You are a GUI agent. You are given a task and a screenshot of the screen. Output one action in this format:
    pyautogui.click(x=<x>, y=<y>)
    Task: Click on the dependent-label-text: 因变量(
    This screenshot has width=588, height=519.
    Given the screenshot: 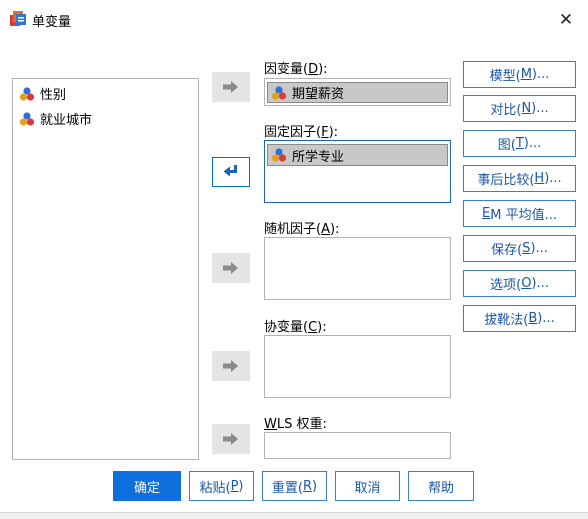 What is the action you would take?
    pyautogui.click(x=286, y=69)
    